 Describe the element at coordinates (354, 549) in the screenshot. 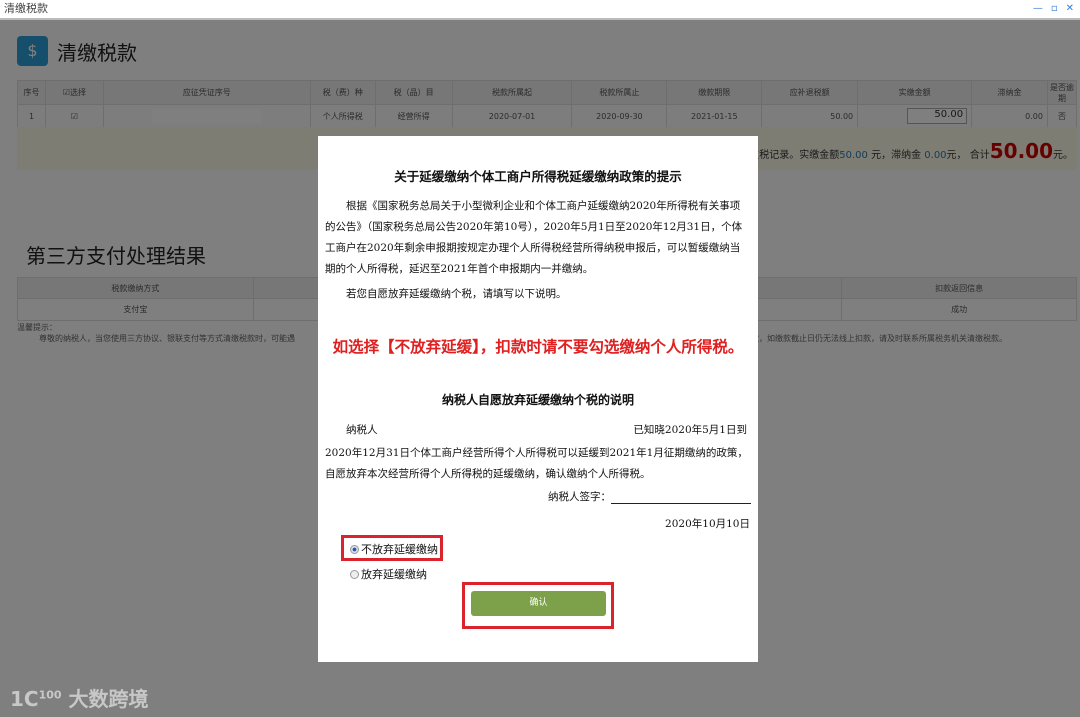

I see `radio-selected-icon` at that location.